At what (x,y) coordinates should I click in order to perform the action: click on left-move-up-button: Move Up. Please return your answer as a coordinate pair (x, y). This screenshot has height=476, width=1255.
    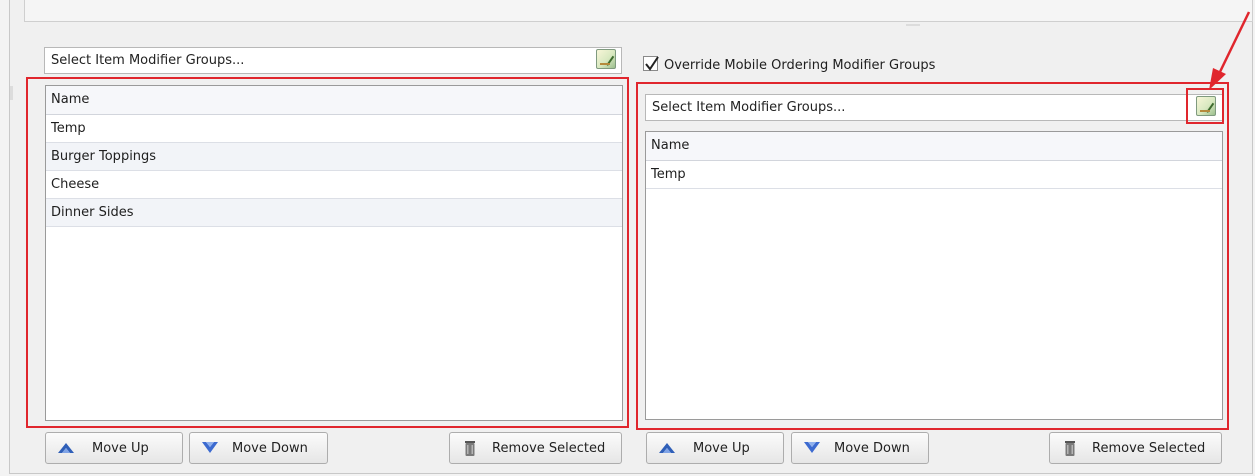
    Looking at the image, I should click on (114, 448).